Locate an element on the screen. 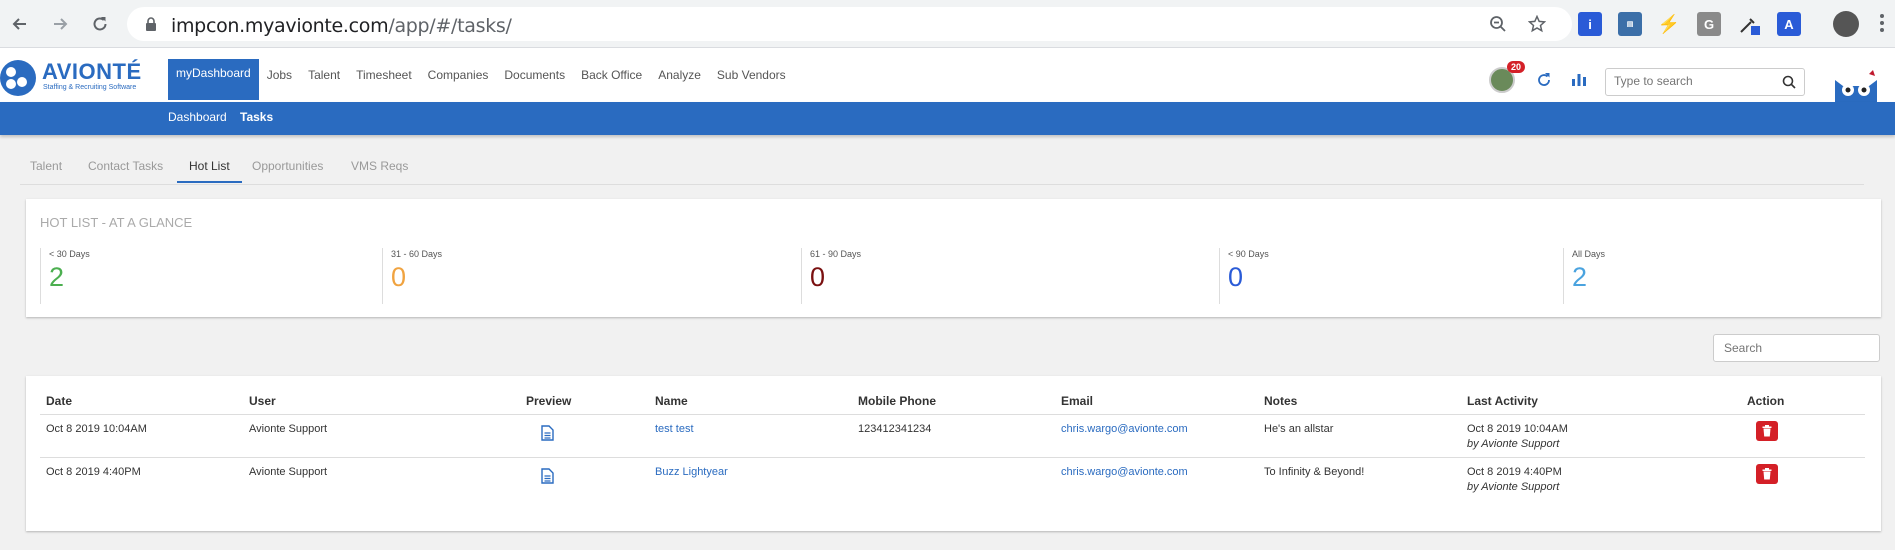 The image size is (1895, 550). cell-name-link: Buzz Lightyear is located at coordinates (691, 472).